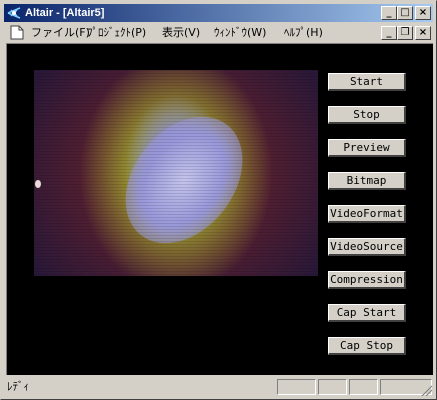  What do you see at coordinates (367, 247) in the screenshot?
I see `video-source-button: VideoSource` at bounding box center [367, 247].